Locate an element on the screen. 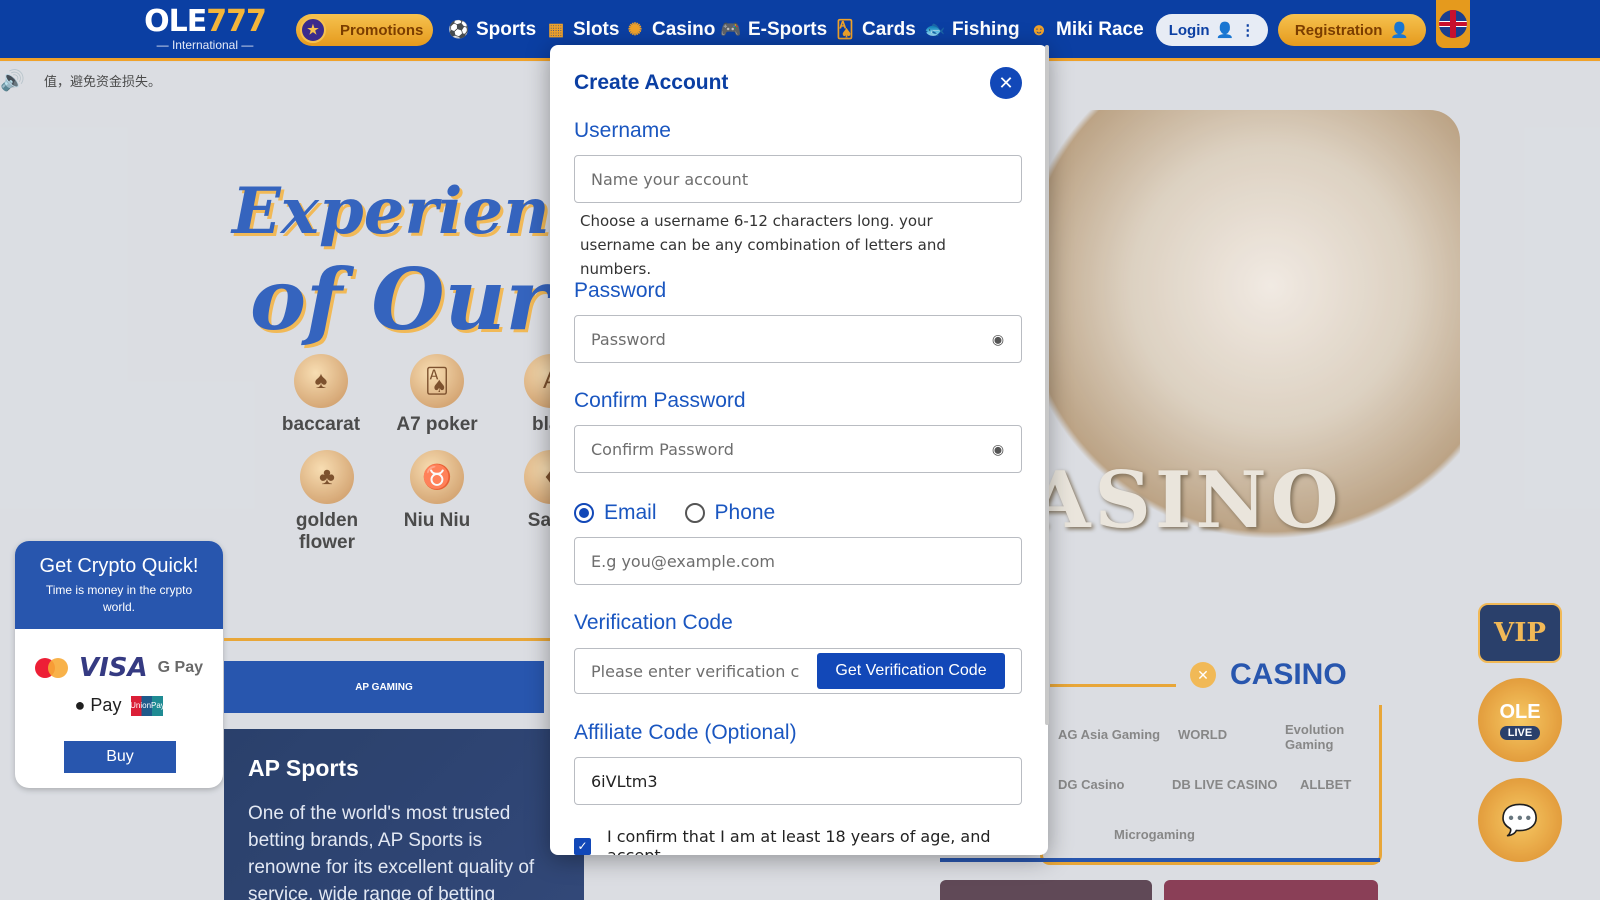 The image size is (1600, 900). language-selector is located at coordinates (1453, 24).